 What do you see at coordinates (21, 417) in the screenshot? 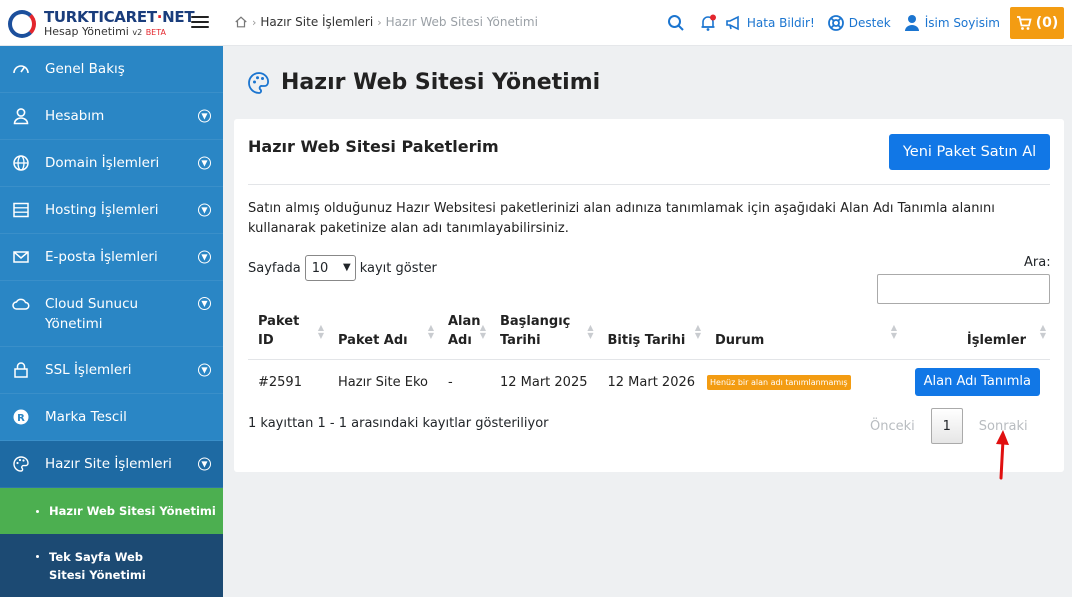
I see `registered-icon: R` at bounding box center [21, 417].